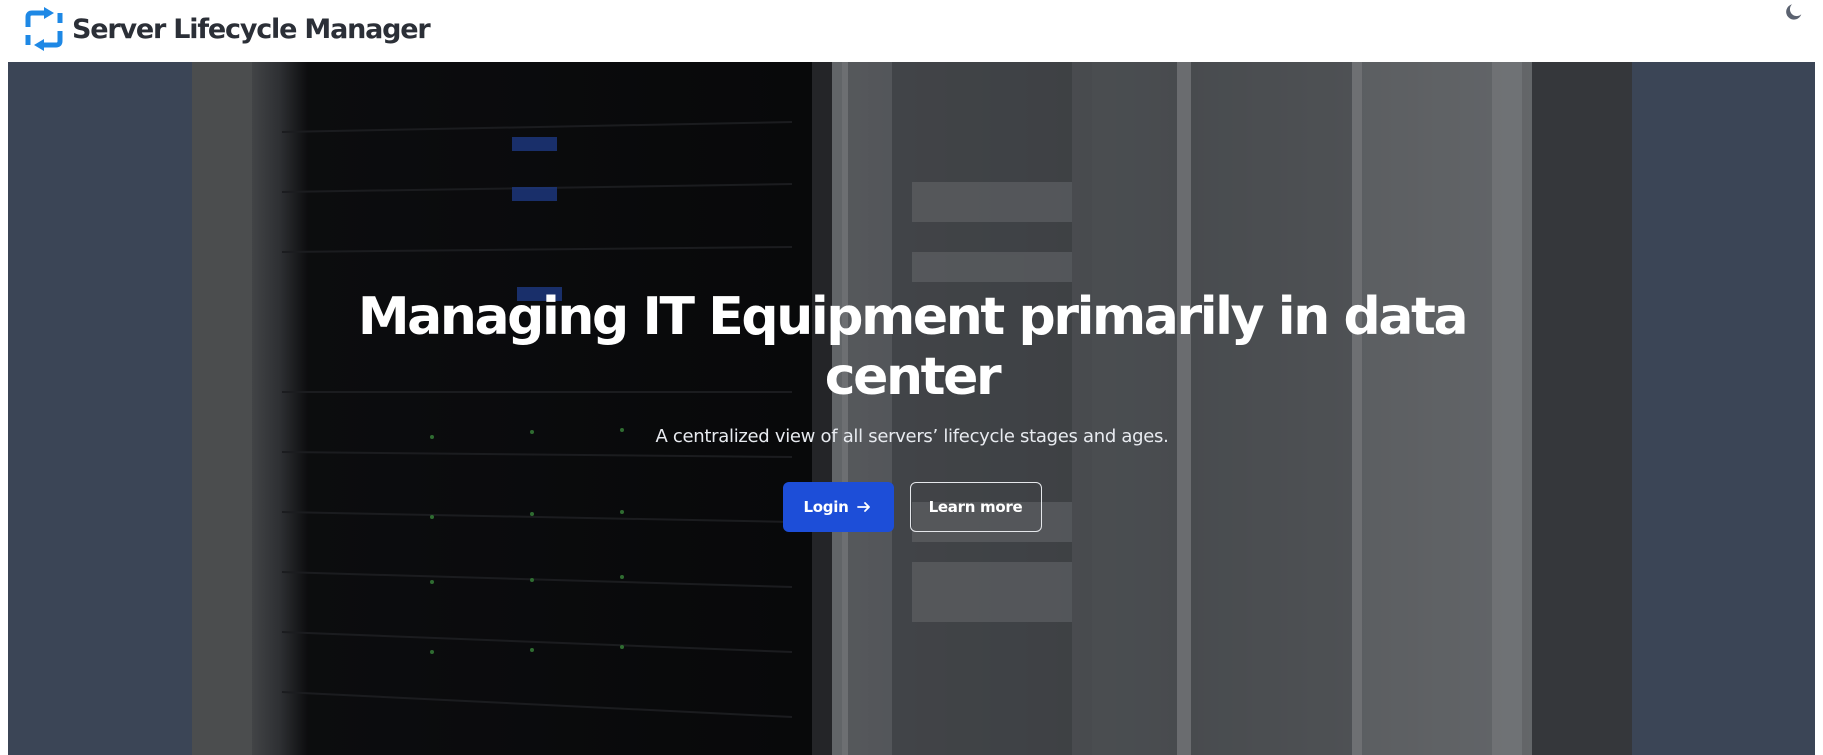  I want to click on login-button: Login, so click(838, 507).